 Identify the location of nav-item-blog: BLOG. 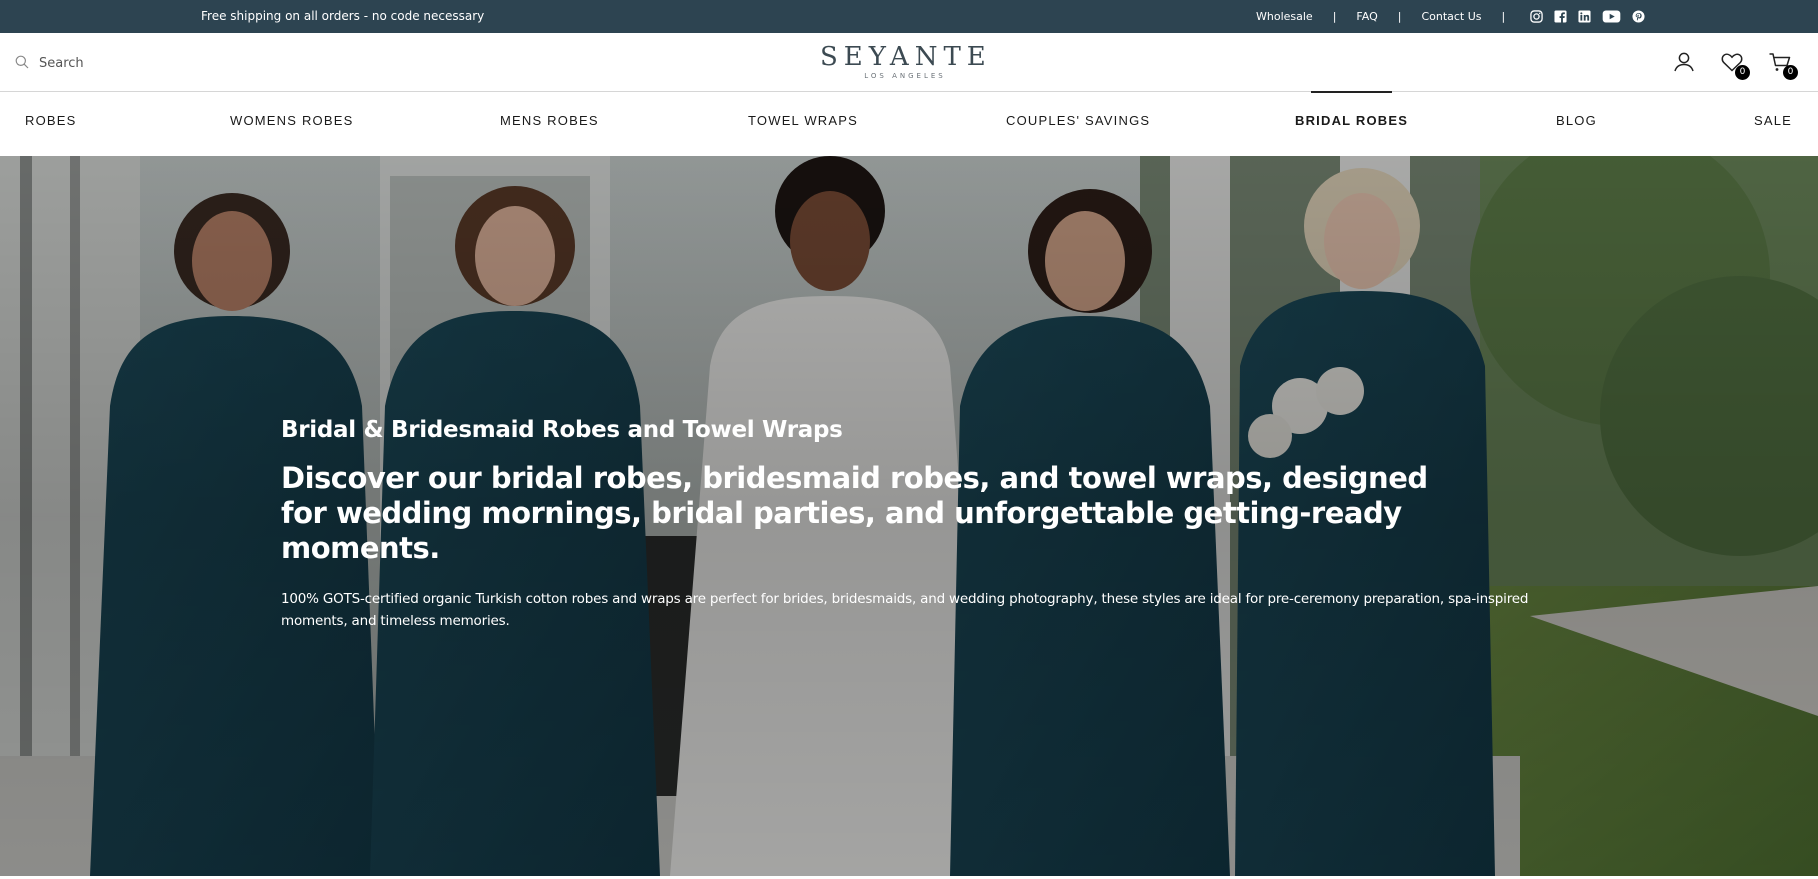
(1576, 124).